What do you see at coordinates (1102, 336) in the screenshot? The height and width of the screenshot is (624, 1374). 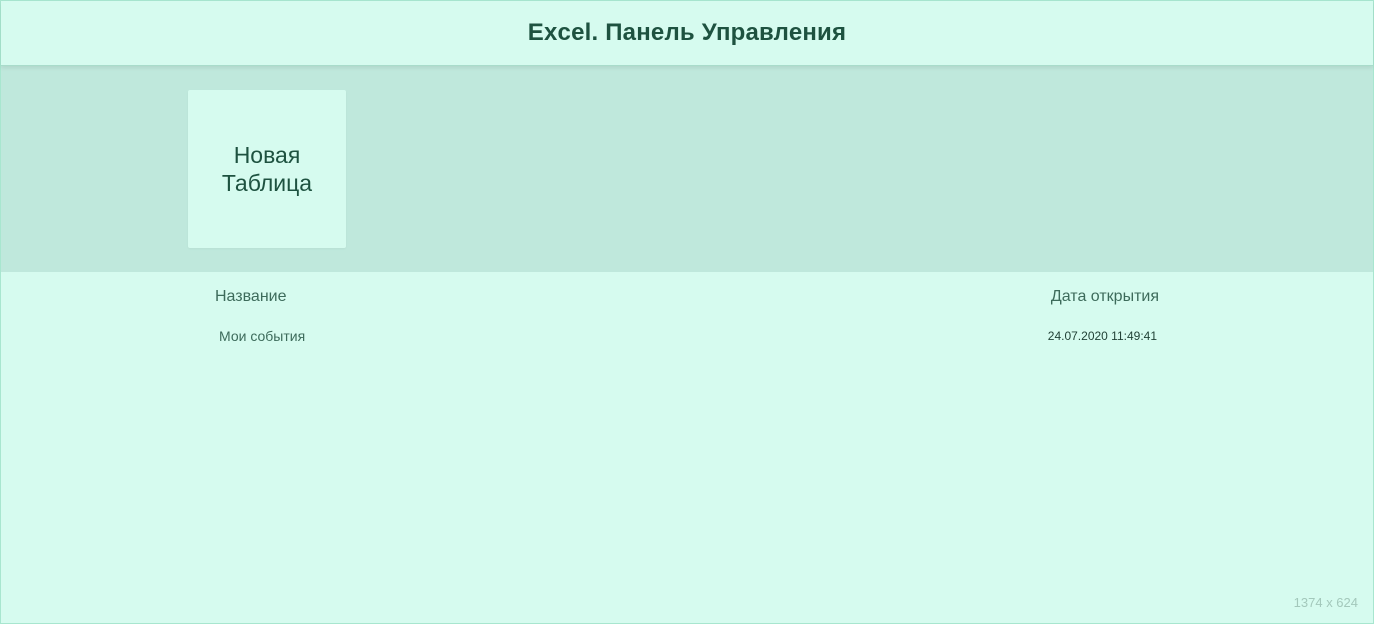 I see `opened-date: 24.07.2020 11:49:41` at bounding box center [1102, 336].